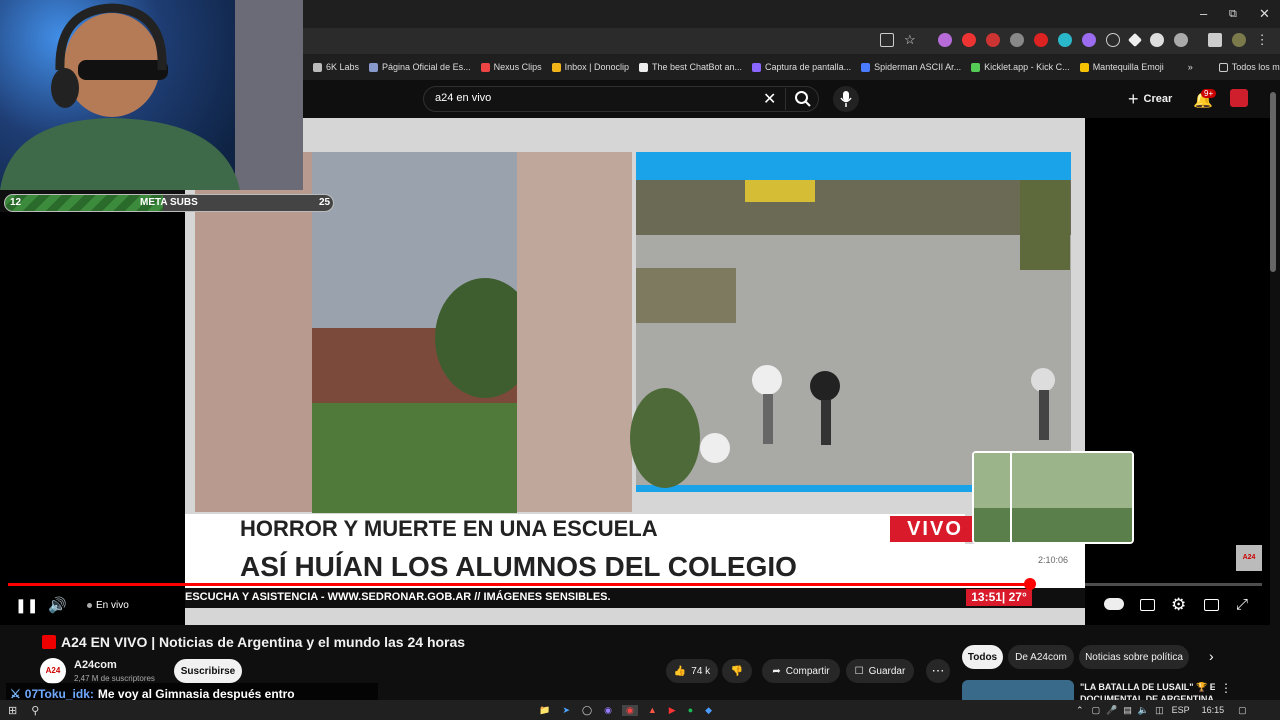 Image resolution: width=1280 pixels, height=720 pixels. What do you see at coordinates (590, 67) in the screenshot?
I see `bookmark-item: Inbox | Donoclip` at bounding box center [590, 67].